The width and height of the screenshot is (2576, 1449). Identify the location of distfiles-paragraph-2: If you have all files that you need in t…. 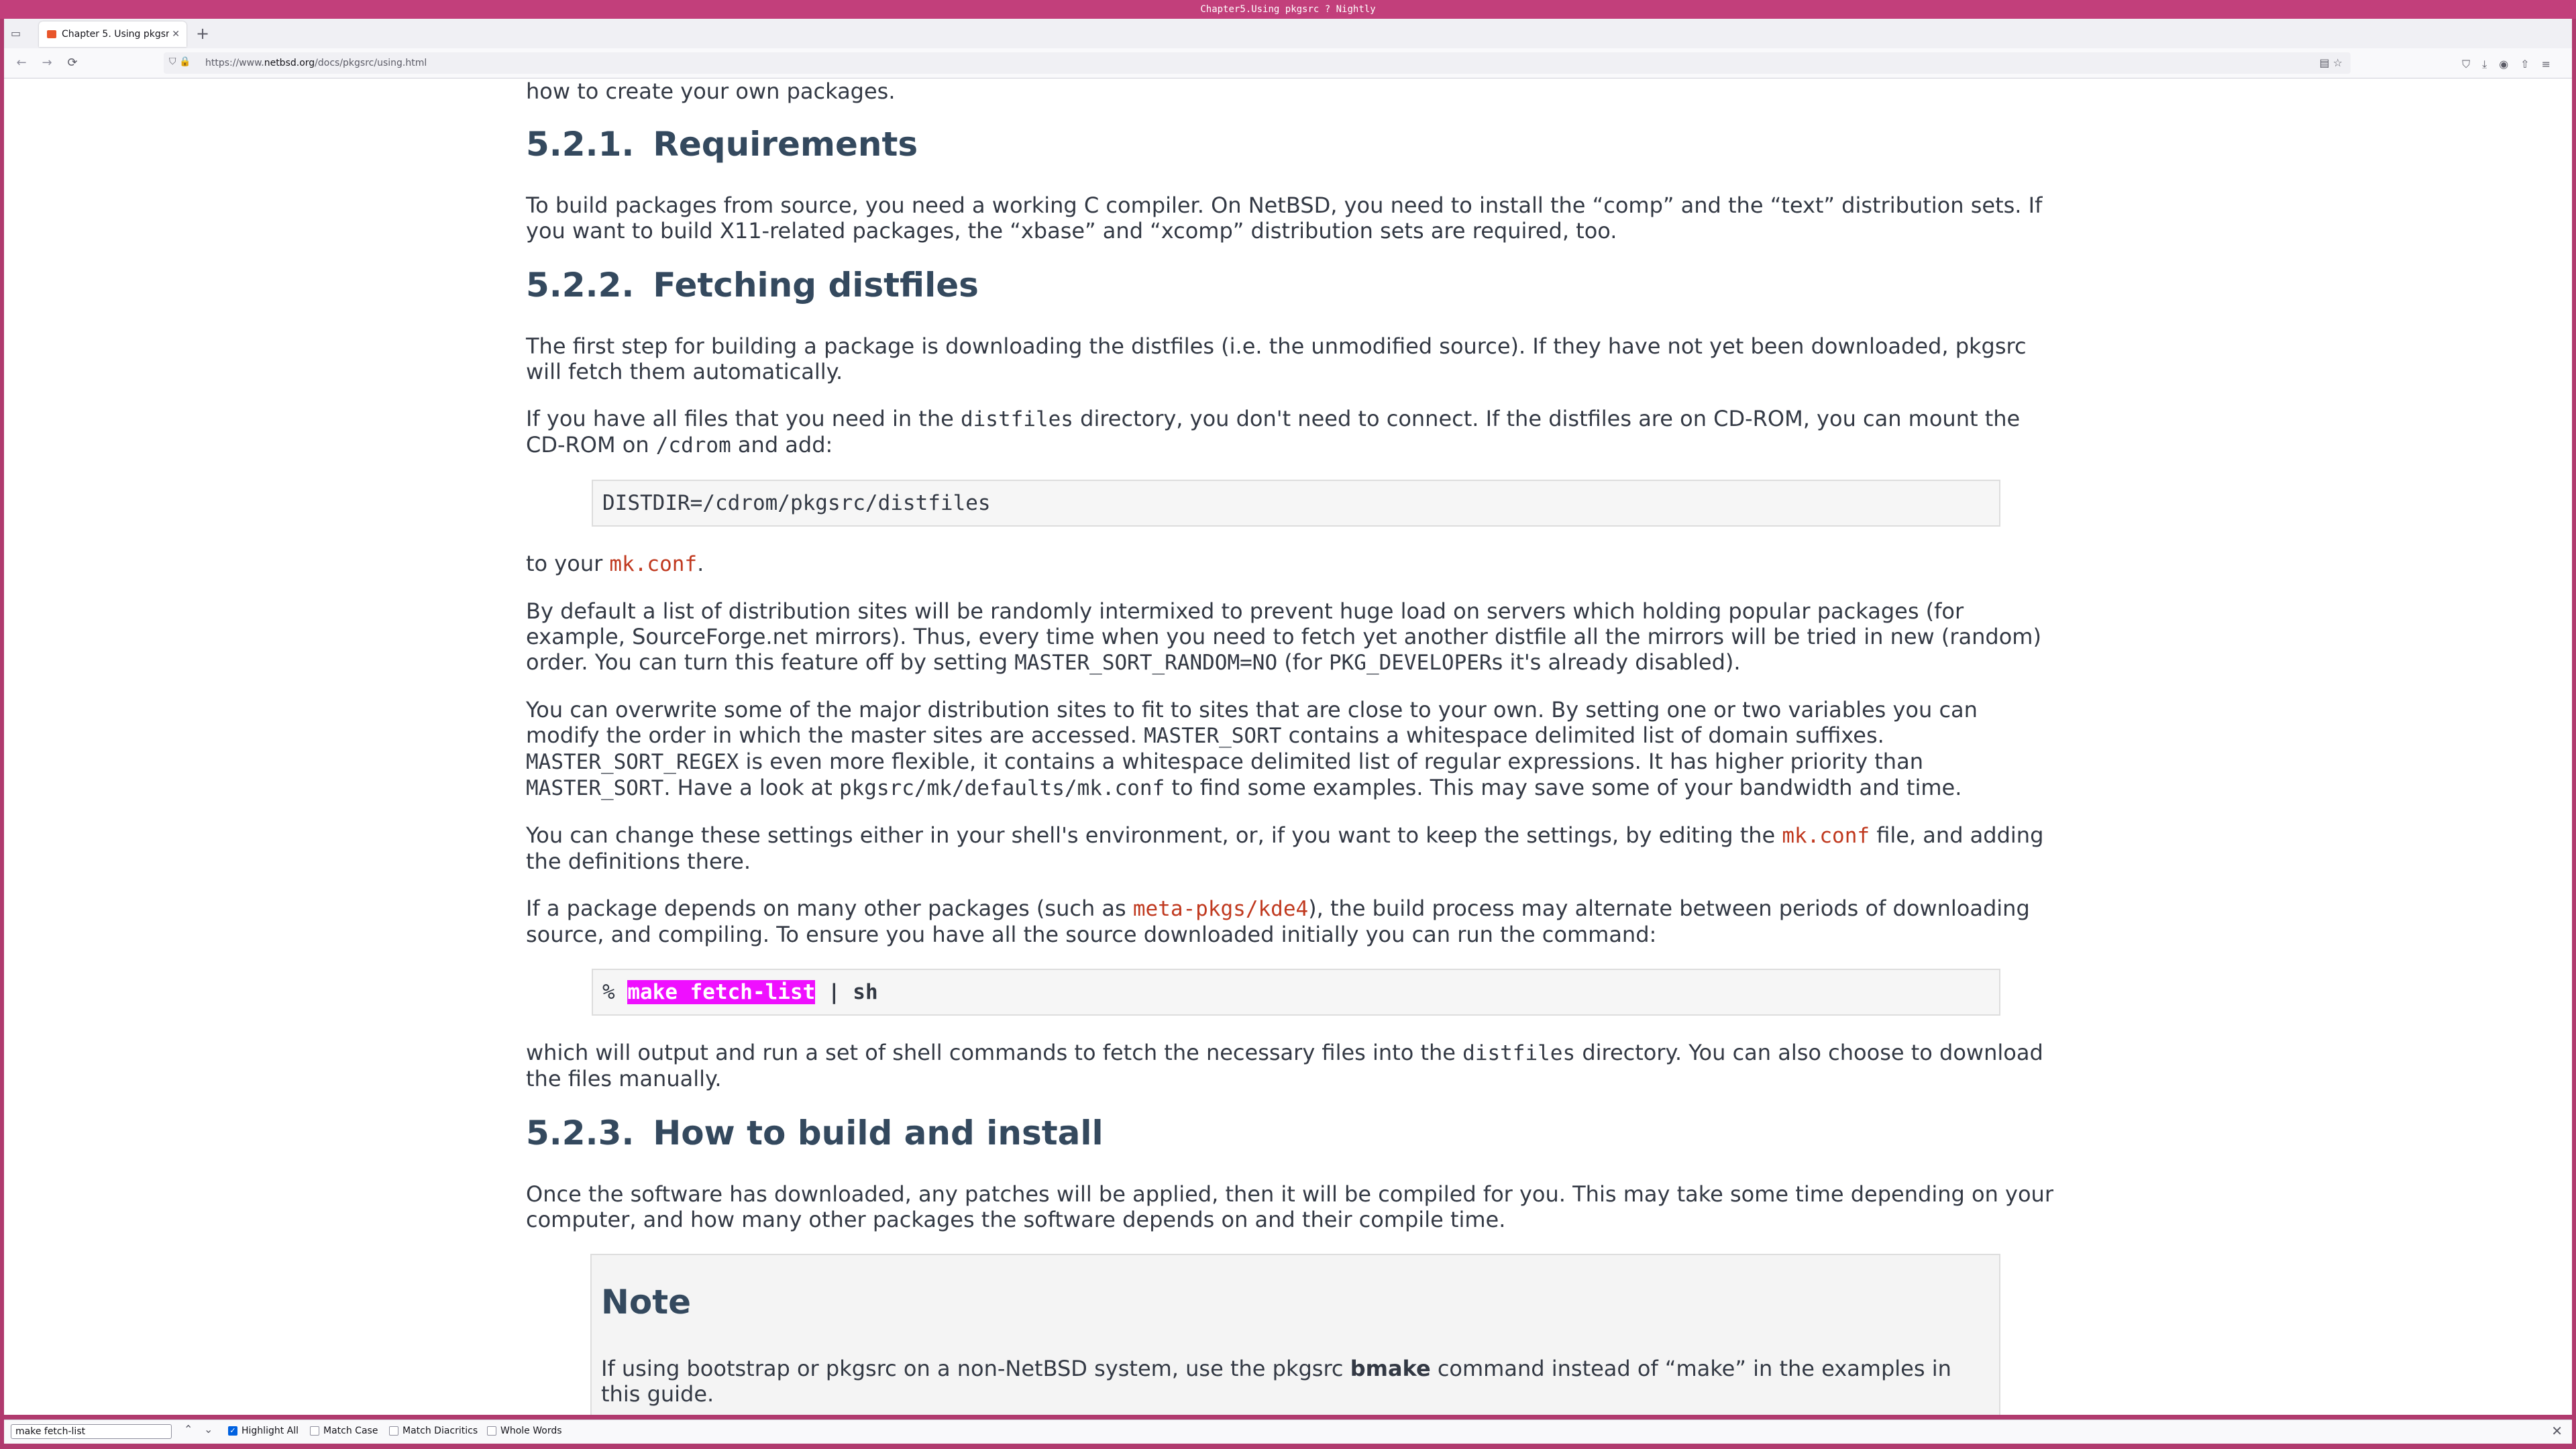
(1273, 432).